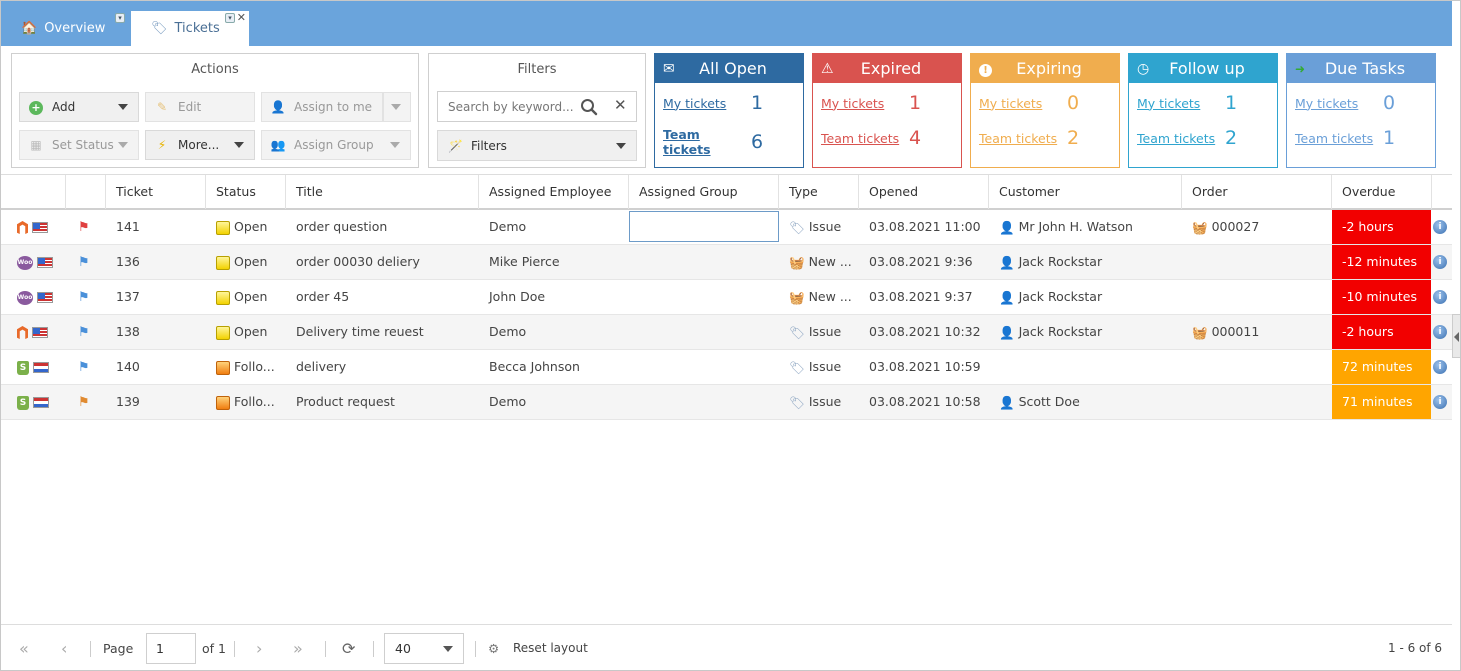  What do you see at coordinates (1236, 226) in the screenshot?
I see `order-label: 000027` at bounding box center [1236, 226].